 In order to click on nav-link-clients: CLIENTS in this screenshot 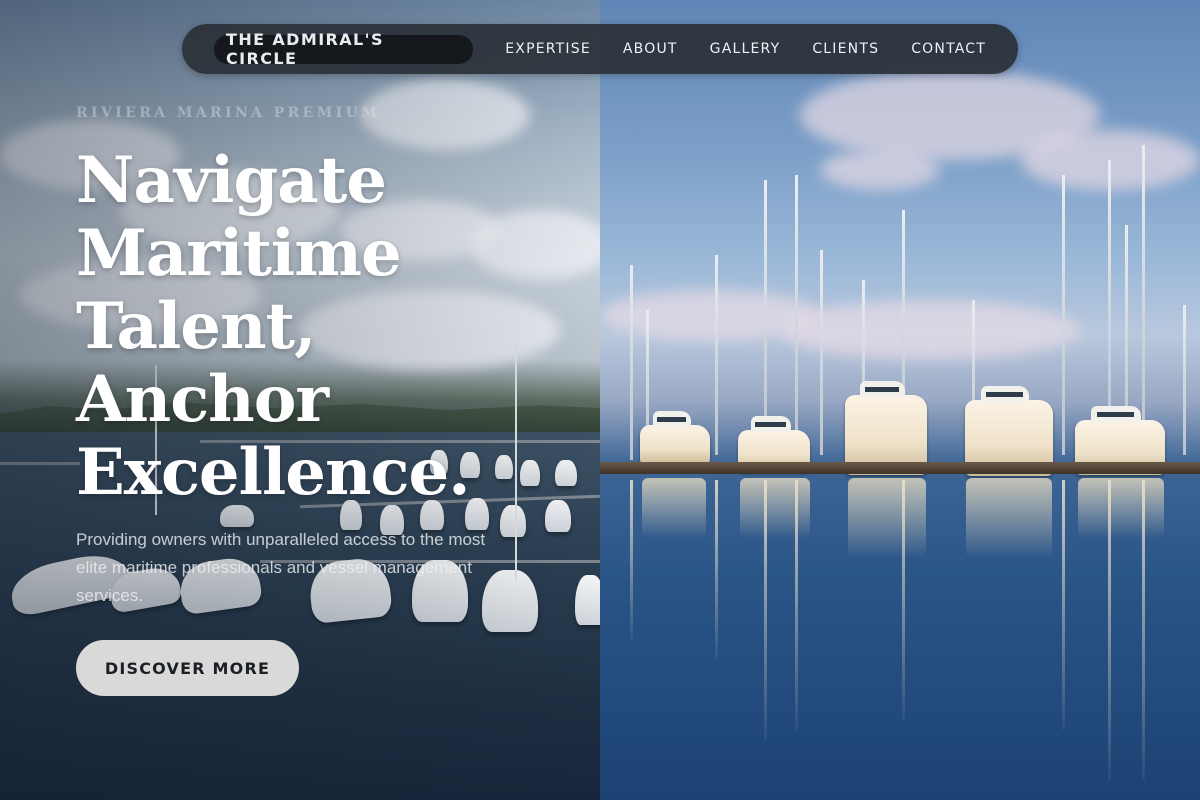, I will do `click(845, 49)`.